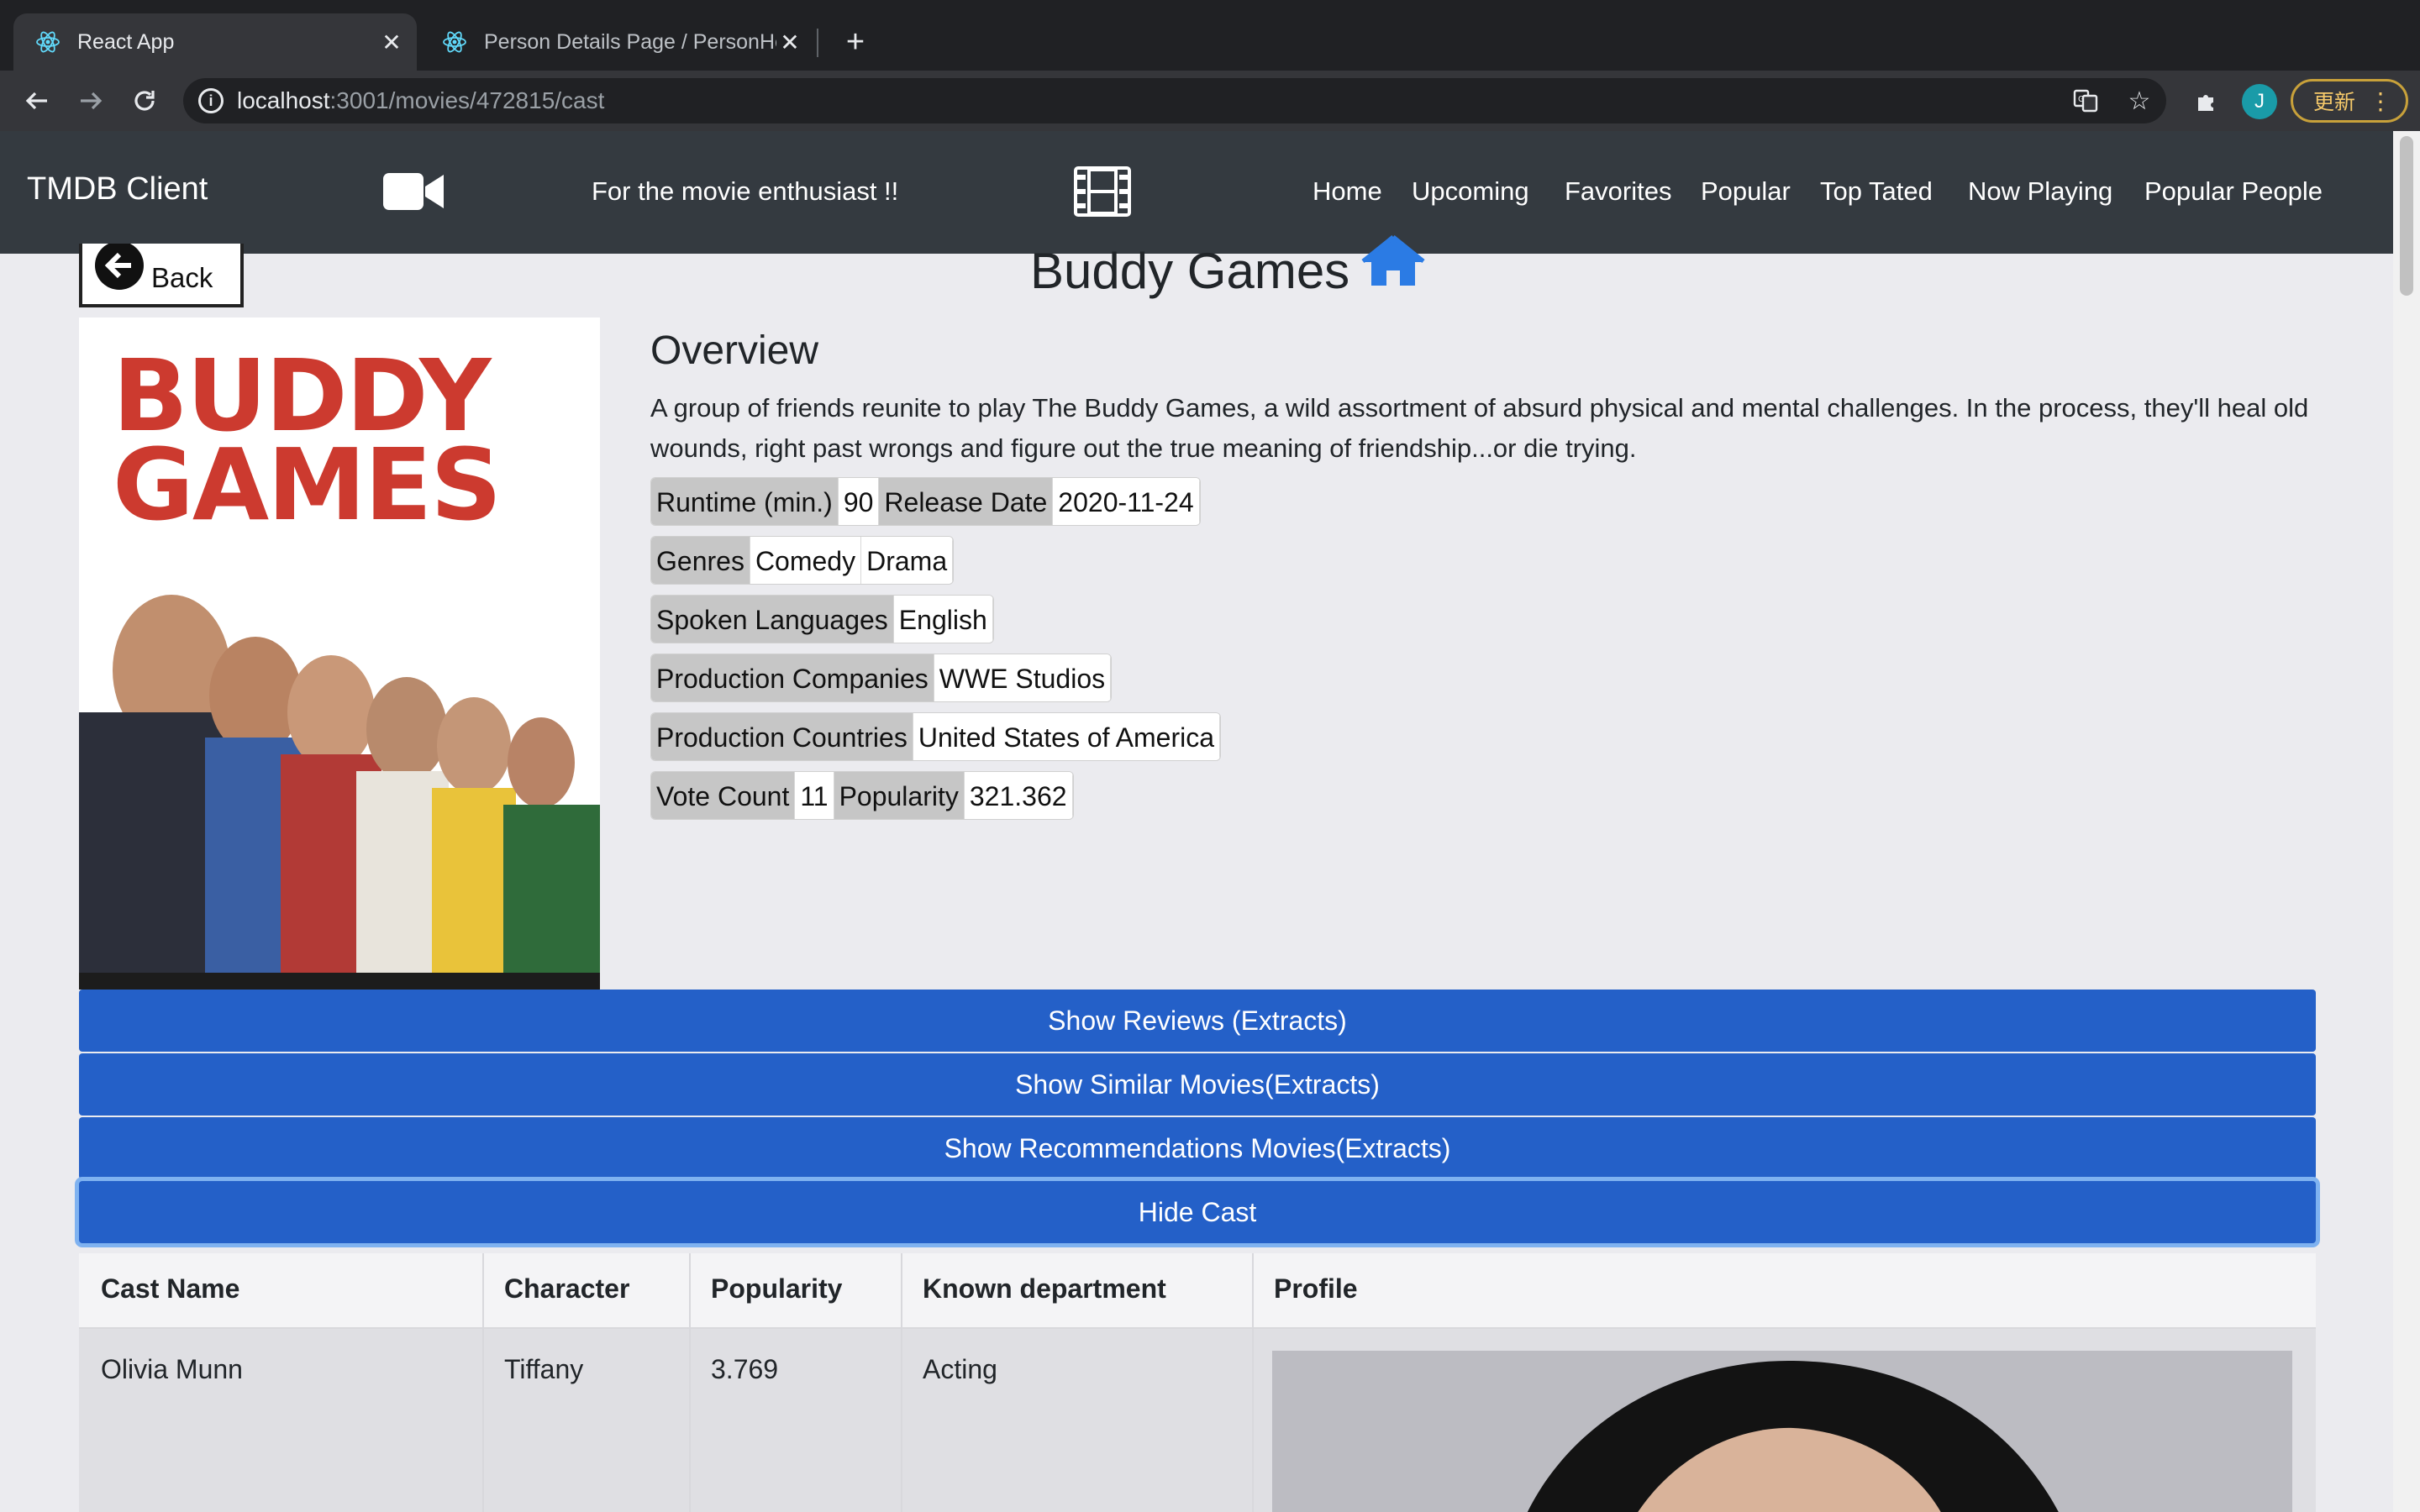 This screenshot has height=1512, width=2420. What do you see at coordinates (1618, 191) in the screenshot?
I see `nav-link-favorites: Favorites` at bounding box center [1618, 191].